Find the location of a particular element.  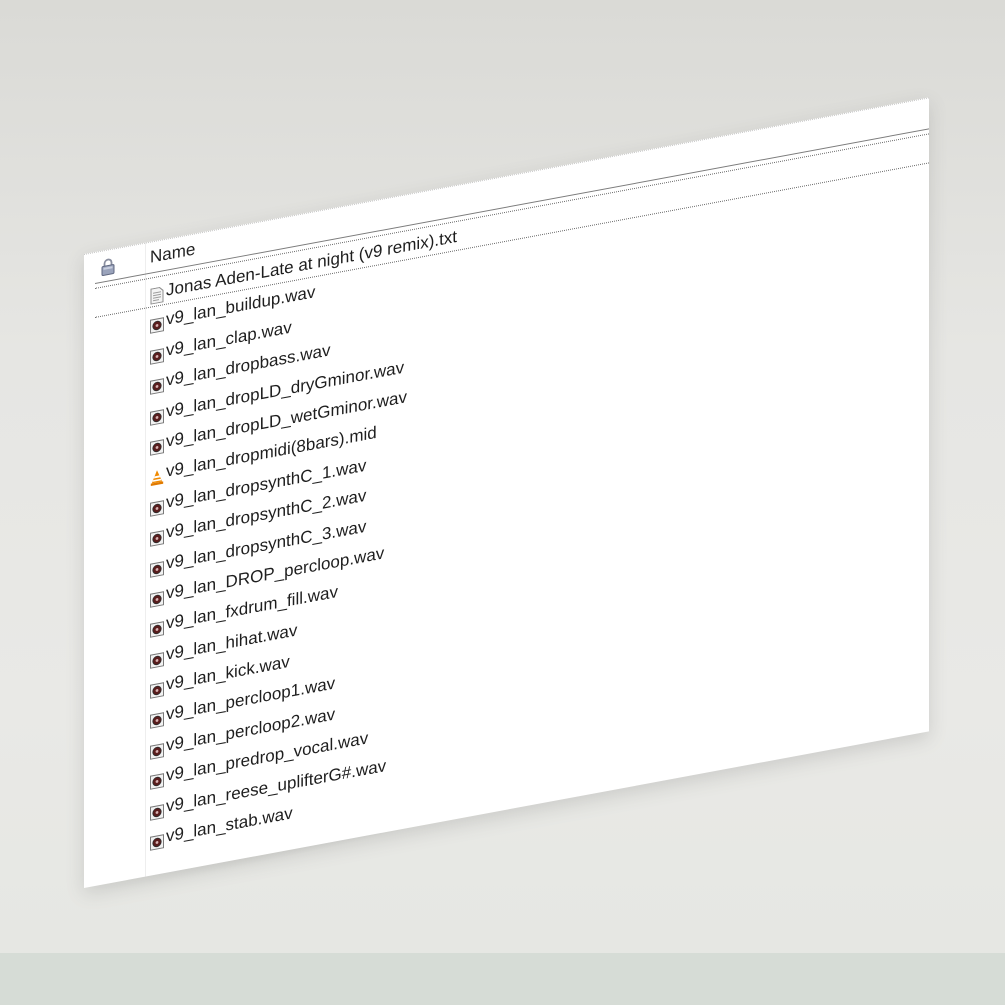

lock-icon is located at coordinates (108, 267).